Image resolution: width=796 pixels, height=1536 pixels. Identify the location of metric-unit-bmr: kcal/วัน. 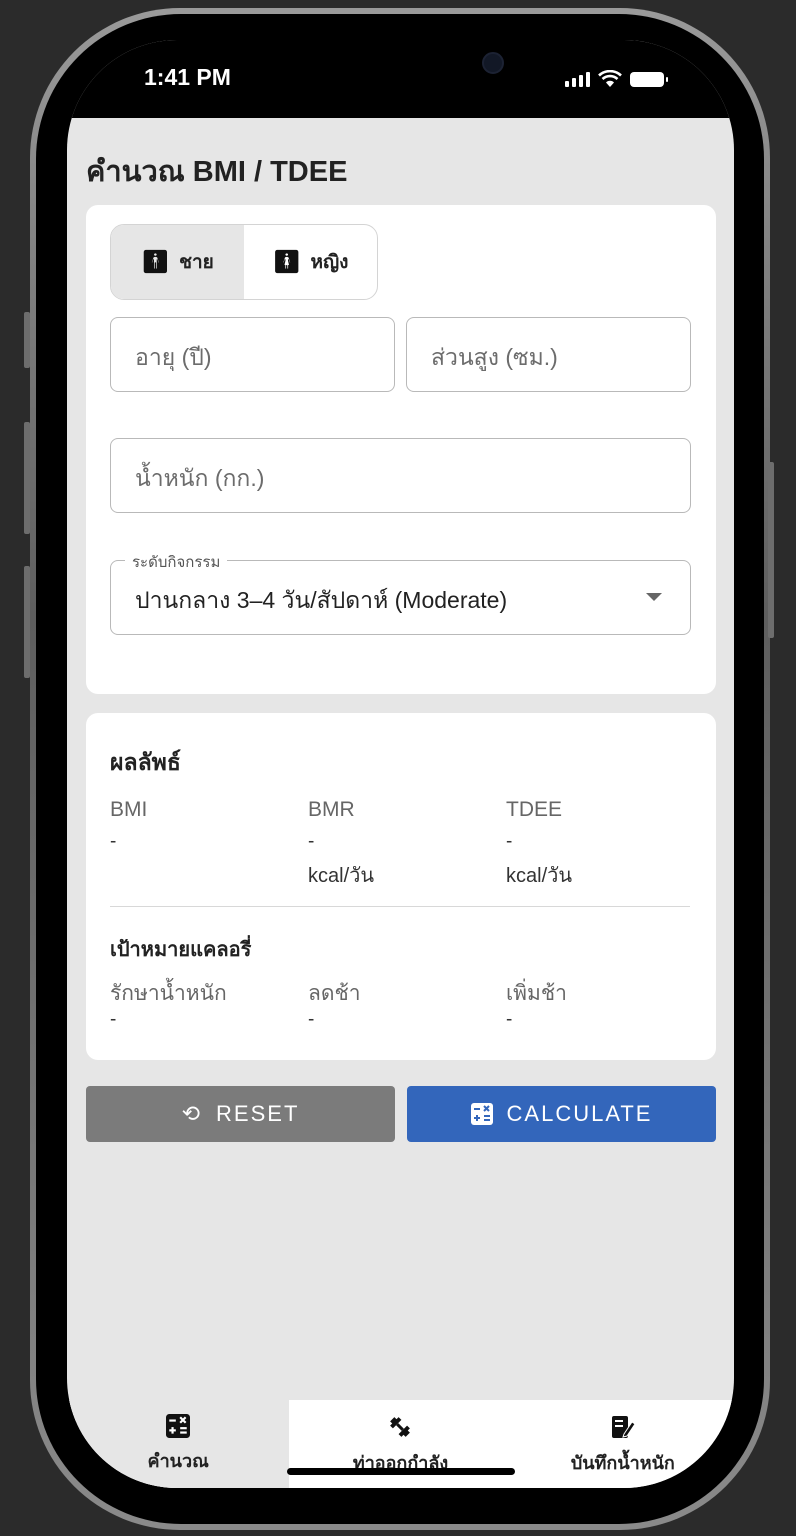
(341, 876).